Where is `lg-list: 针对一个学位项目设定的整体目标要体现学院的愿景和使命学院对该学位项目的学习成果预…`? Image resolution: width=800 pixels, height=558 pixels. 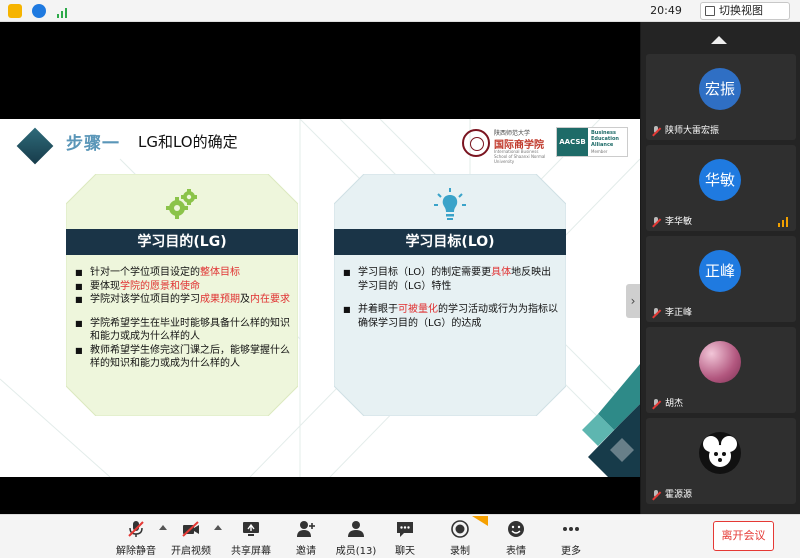
lg-list: 针对一个学位项目设定的整体目标要体现学院的愿景和使命学院对该学位项目的学习成果预… is located at coordinates (182, 318).